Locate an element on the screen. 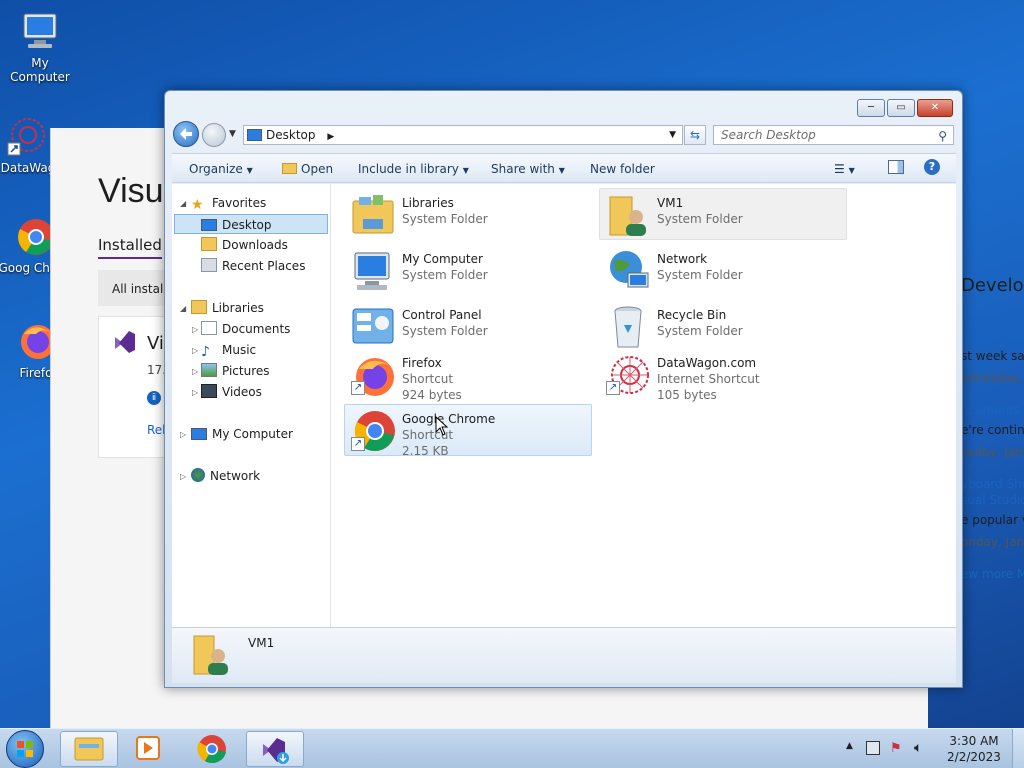  action-center-flag-icon: ⚑ is located at coordinates (898, 749).